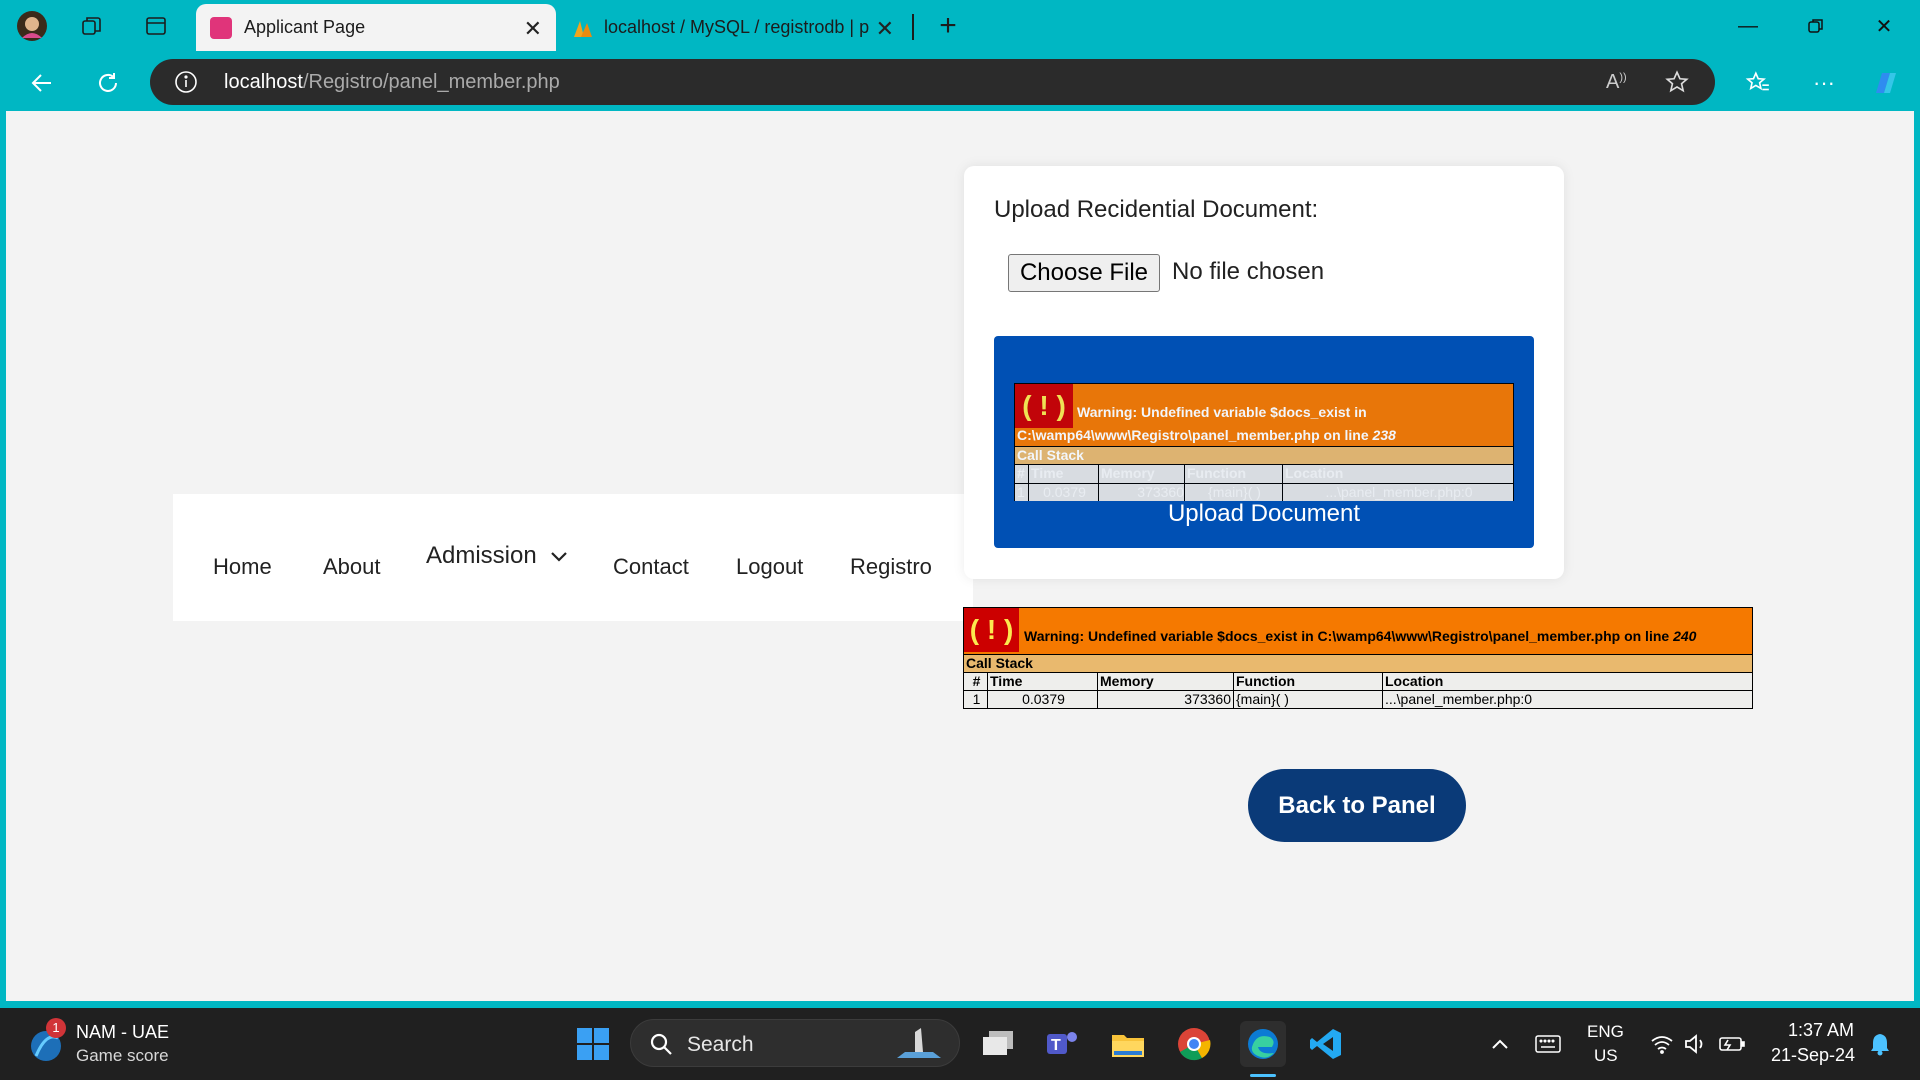 The width and height of the screenshot is (1920, 1080). I want to click on upload-label: Upload Recidential Document:, so click(1156, 209).